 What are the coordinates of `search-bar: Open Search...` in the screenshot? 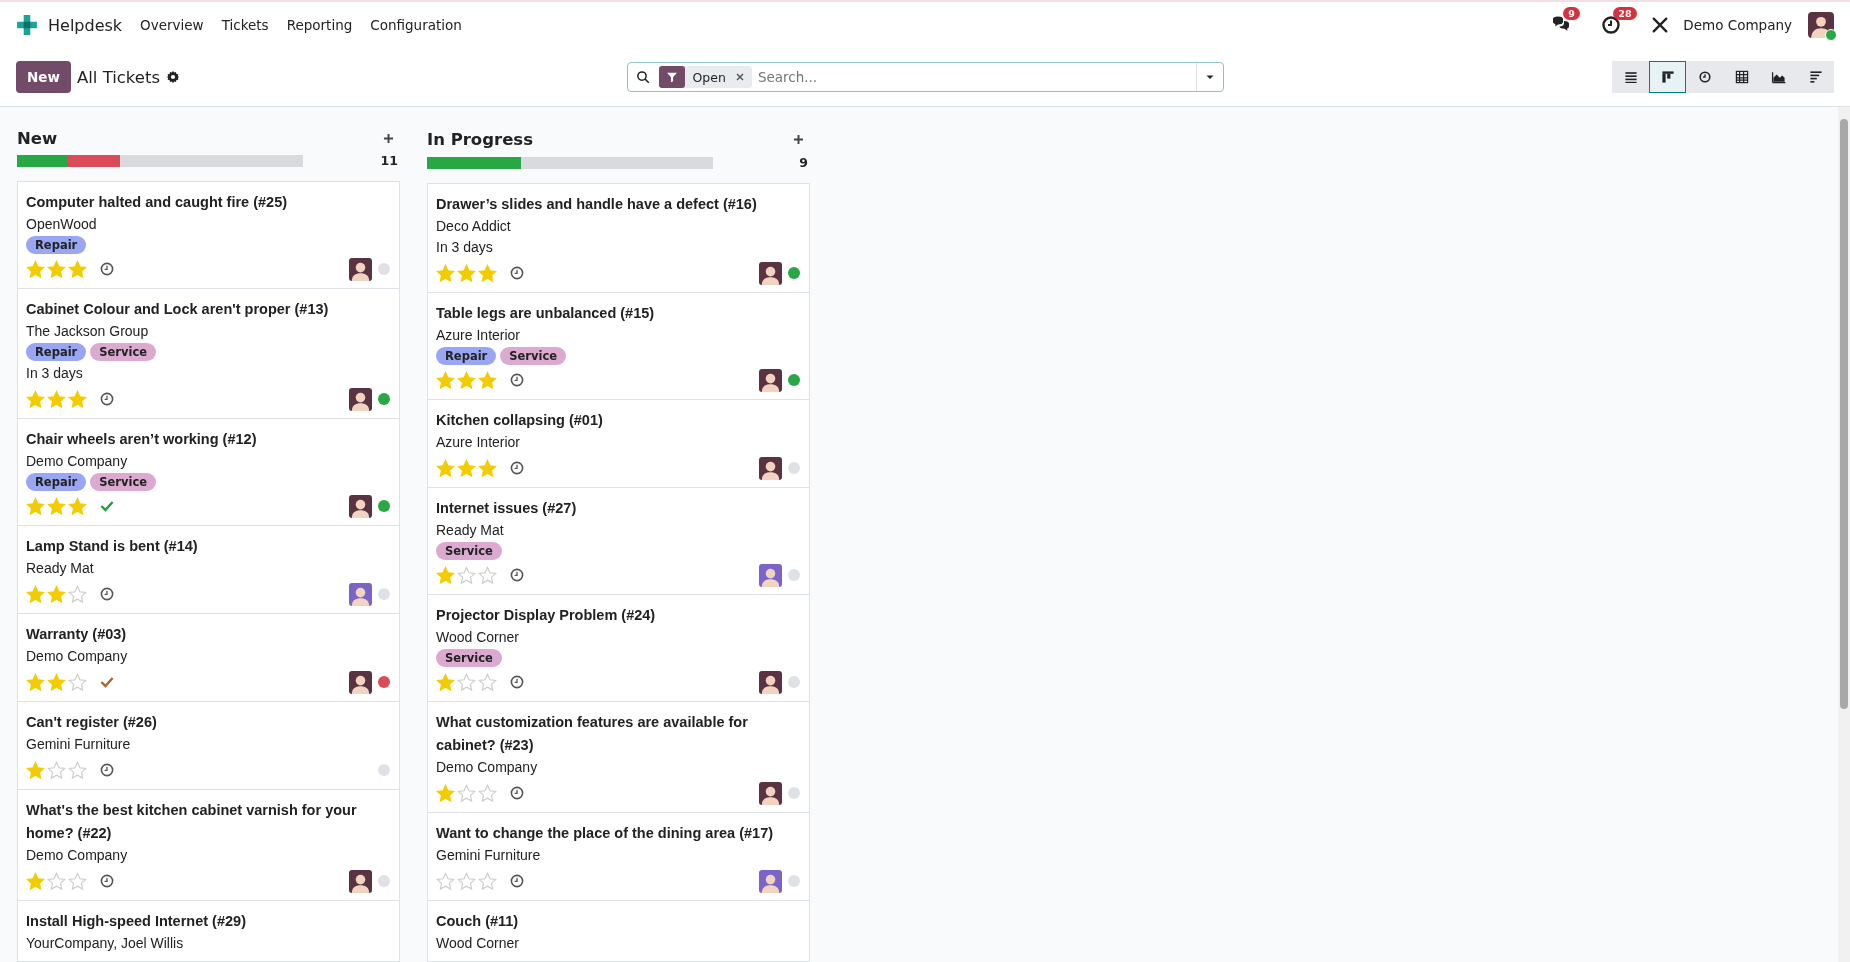 It's located at (925, 77).